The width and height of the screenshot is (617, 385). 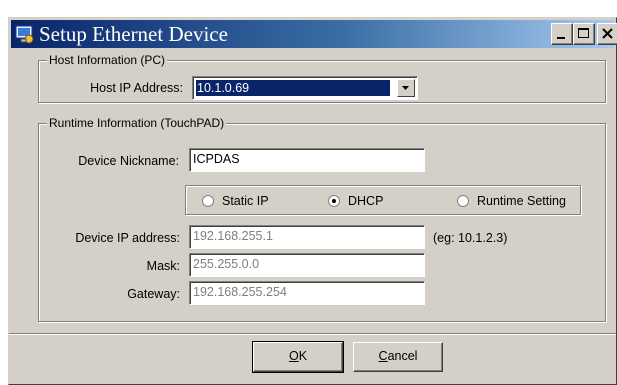 I want to click on dhcp-radio: DHCP, so click(x=363, y=202).